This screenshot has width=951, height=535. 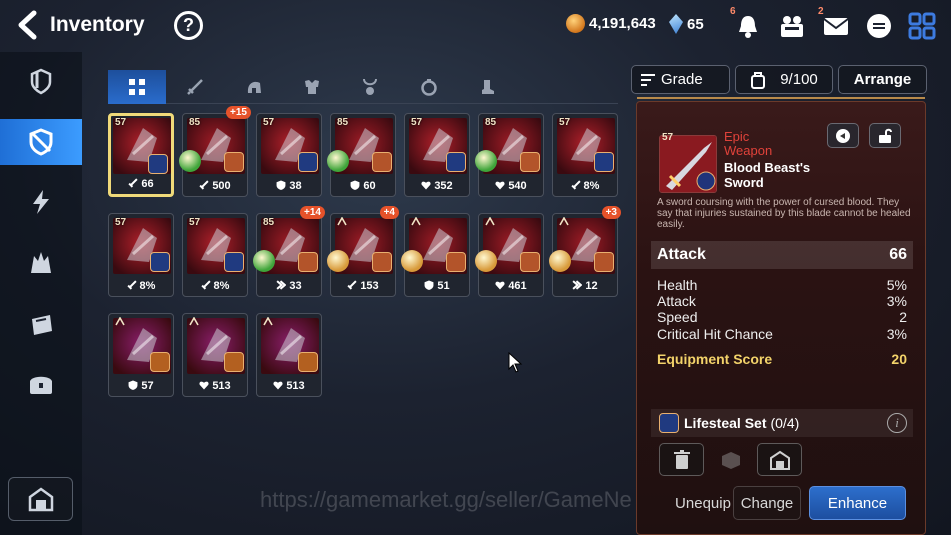 I want to click on tab-boots, so click(x=487, y=87).